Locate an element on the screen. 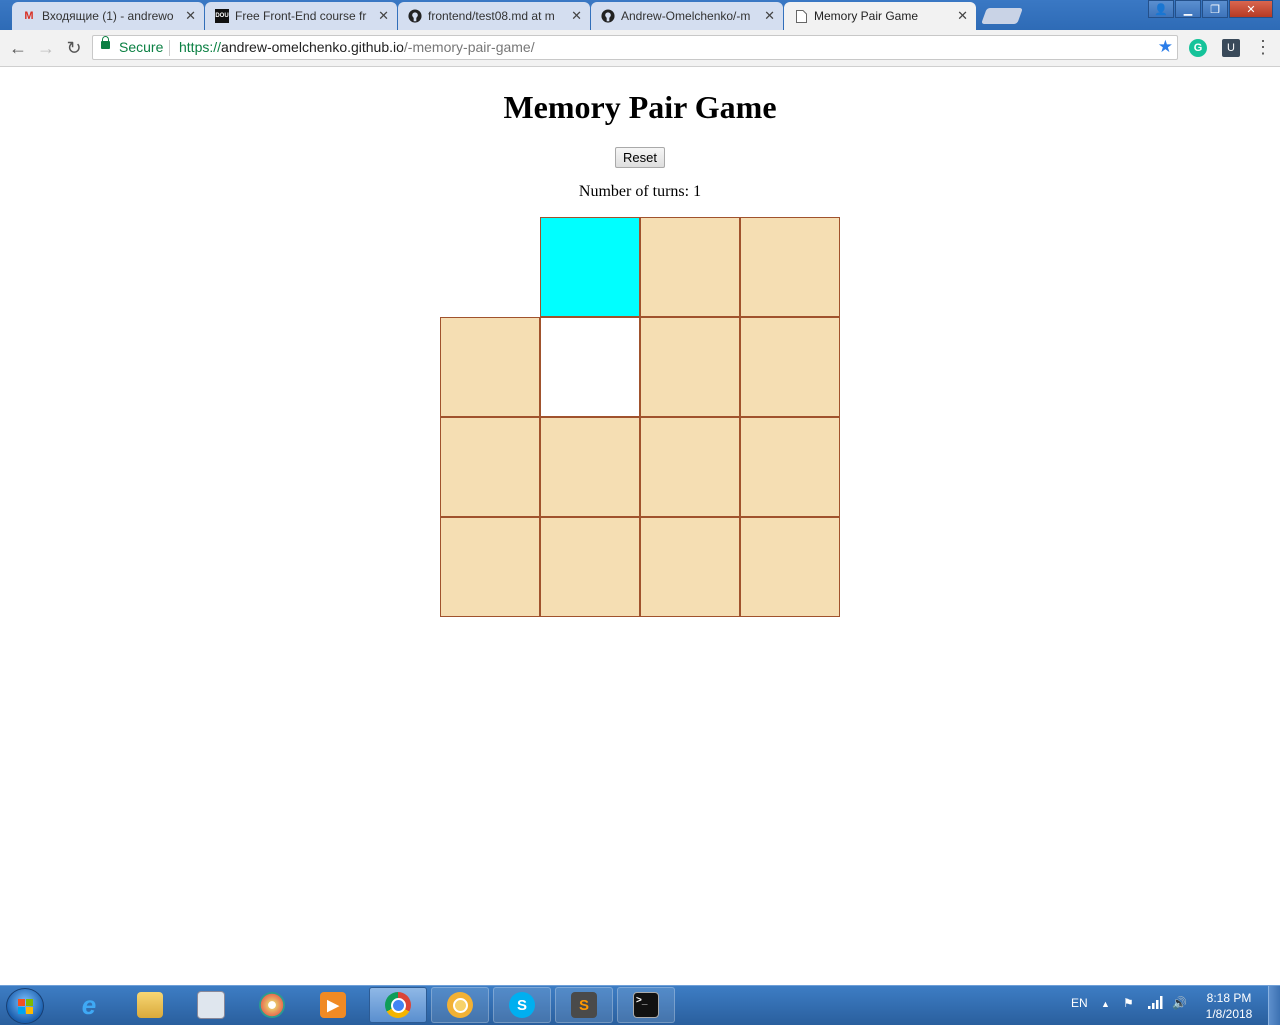 The height and width of the screenshot is (1025, 1280). taskbar-terminal: >_ is located at coordinates (646, 1005).